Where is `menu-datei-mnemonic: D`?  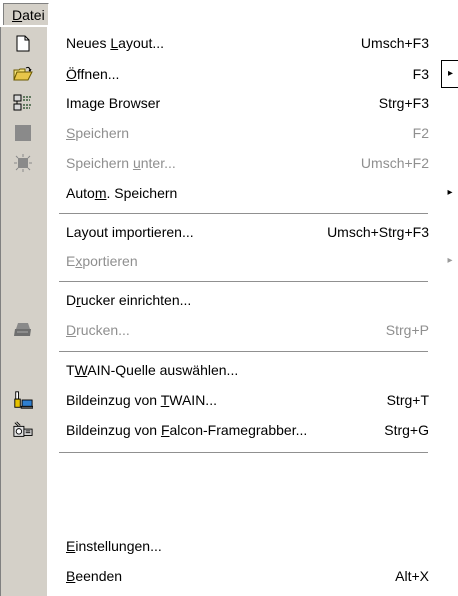 menu-datei-mnemonic: D is located at coordinates (17, 15).